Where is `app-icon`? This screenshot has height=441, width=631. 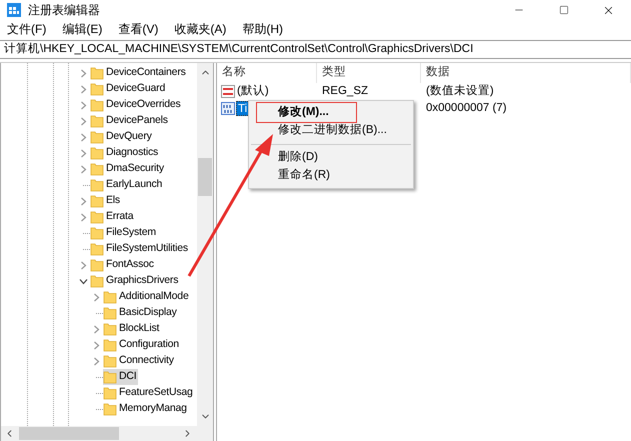 app-icon is located at coordinates (14, 10).